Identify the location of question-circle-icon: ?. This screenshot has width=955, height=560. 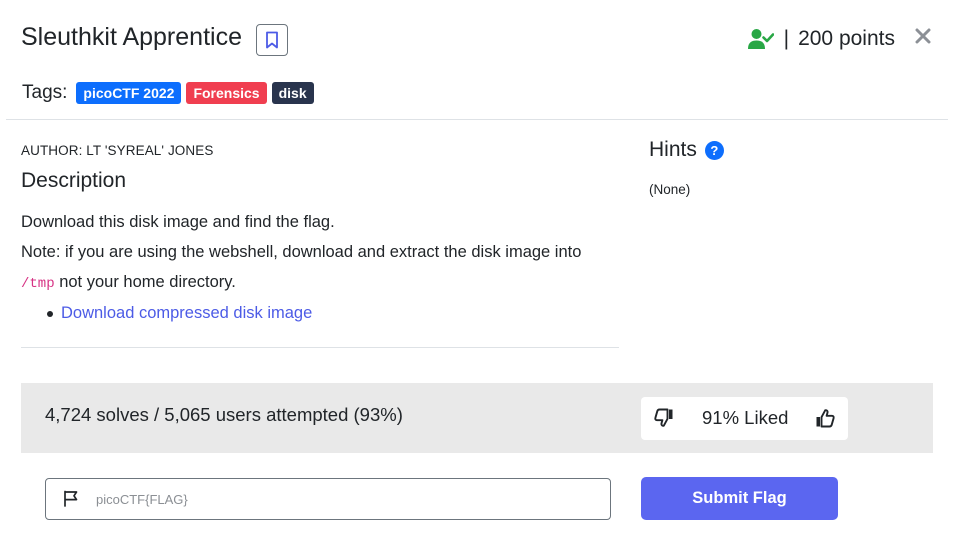
(714, 150).